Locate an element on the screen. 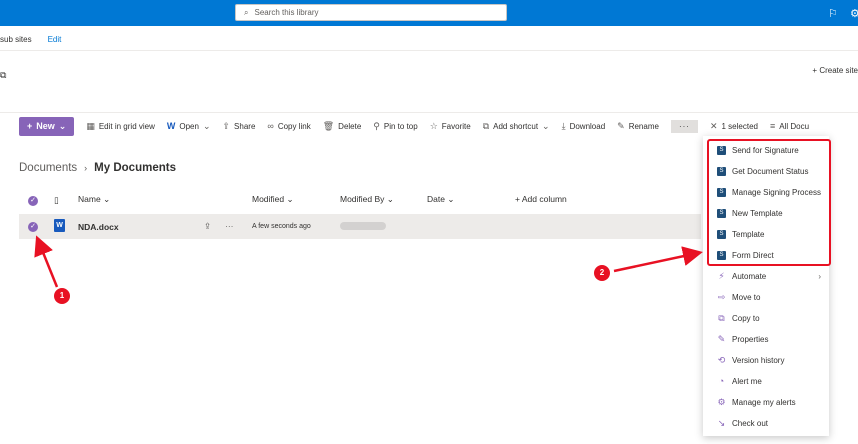  annotation-arrows is located at coordinates (368, 261).